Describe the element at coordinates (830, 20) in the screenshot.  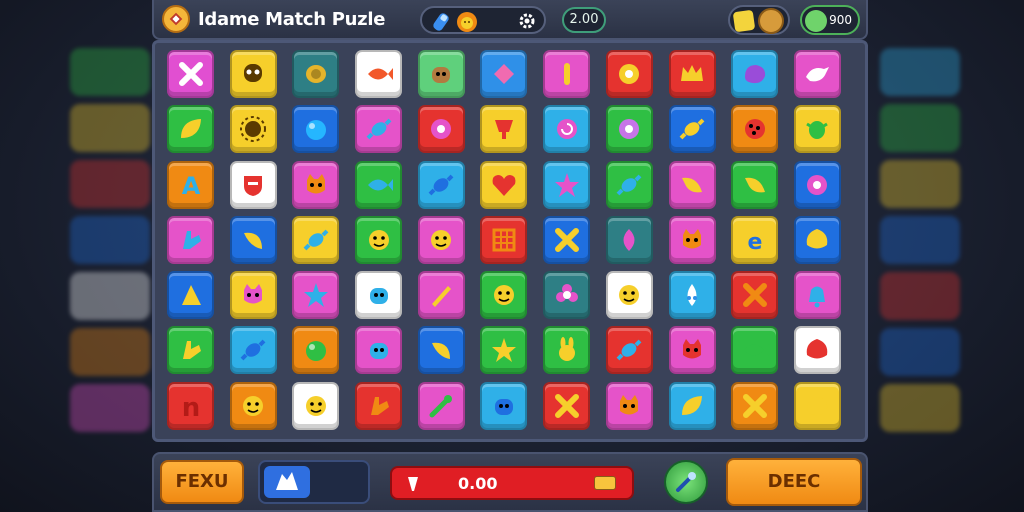
I see `gem-counter: 900` at that location.